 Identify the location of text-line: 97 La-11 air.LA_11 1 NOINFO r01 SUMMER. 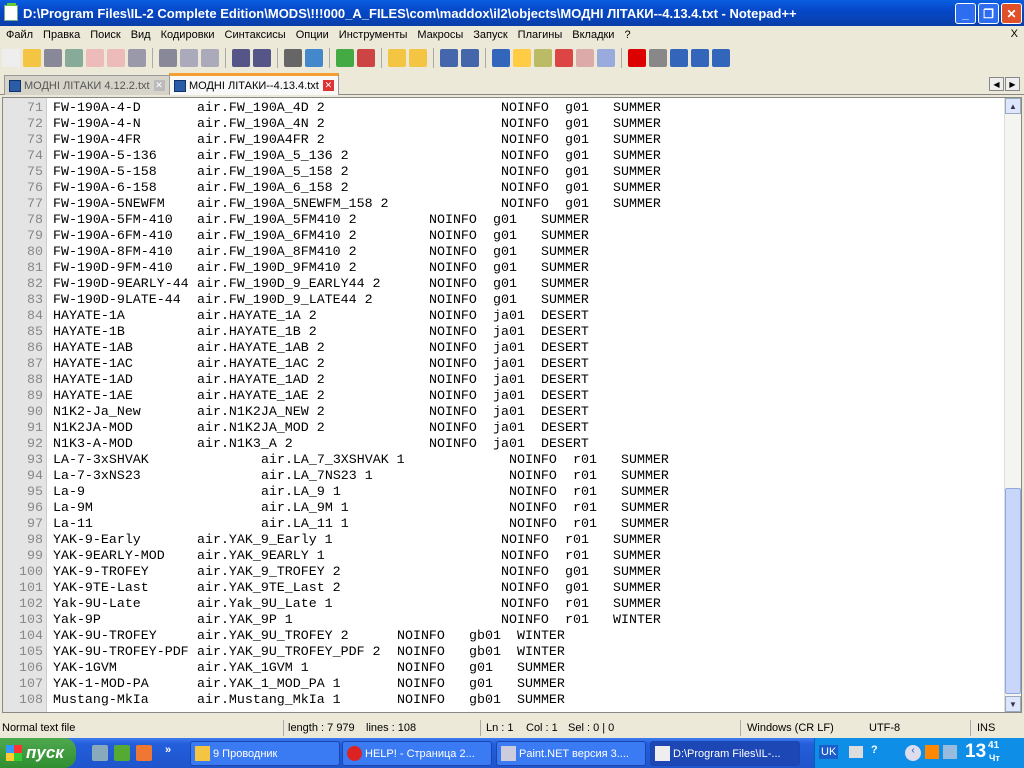
(503, 524).